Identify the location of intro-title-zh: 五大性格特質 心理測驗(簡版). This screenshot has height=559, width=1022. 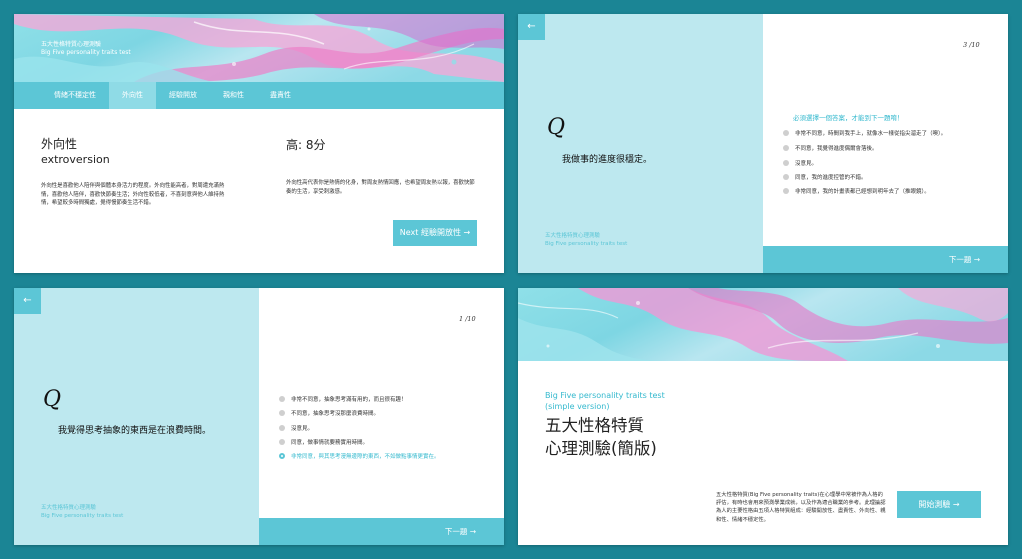
(601, 437).